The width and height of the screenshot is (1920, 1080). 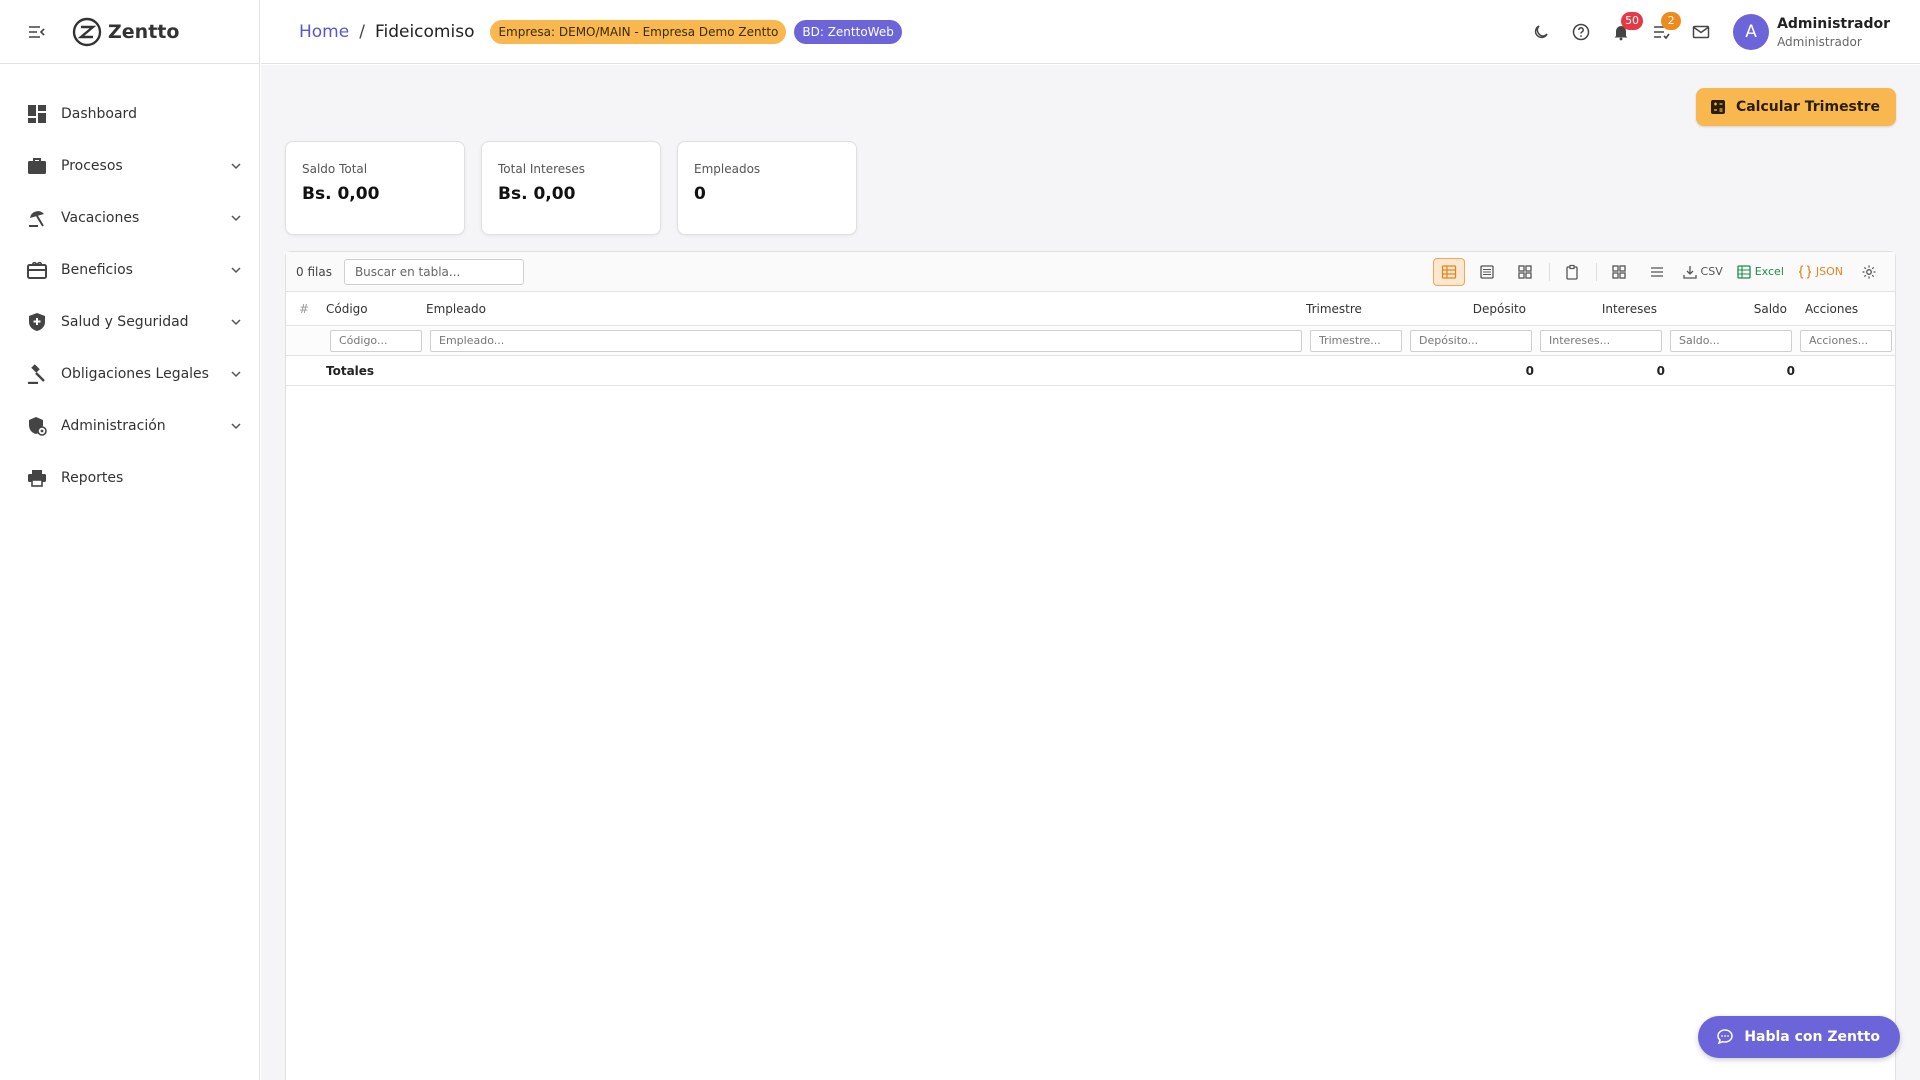 I want to click on column-header-intereses: Intereses, so click(x=1595, y=309).